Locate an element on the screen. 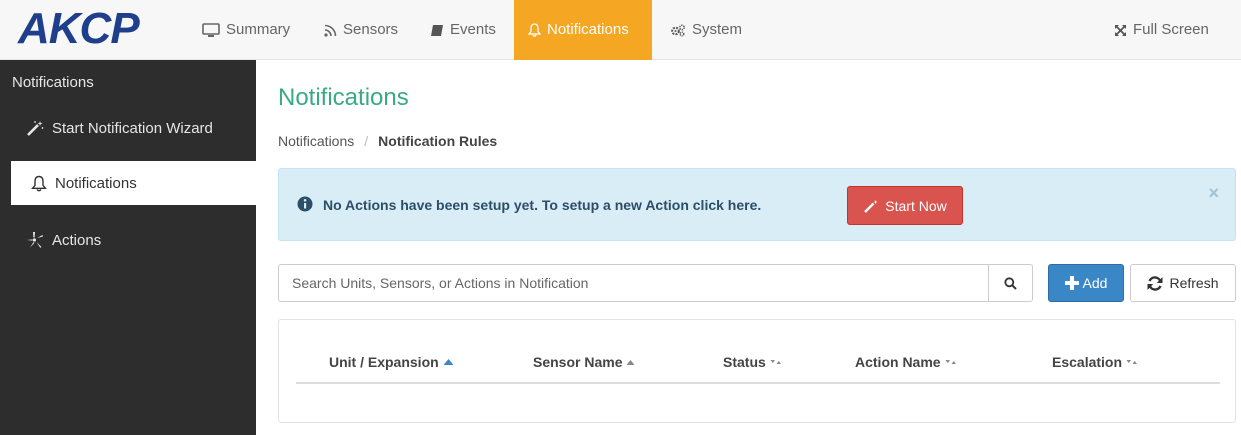 This screenshot has height=435, width=1241. gears-icon is located at coordinates (678, 30).